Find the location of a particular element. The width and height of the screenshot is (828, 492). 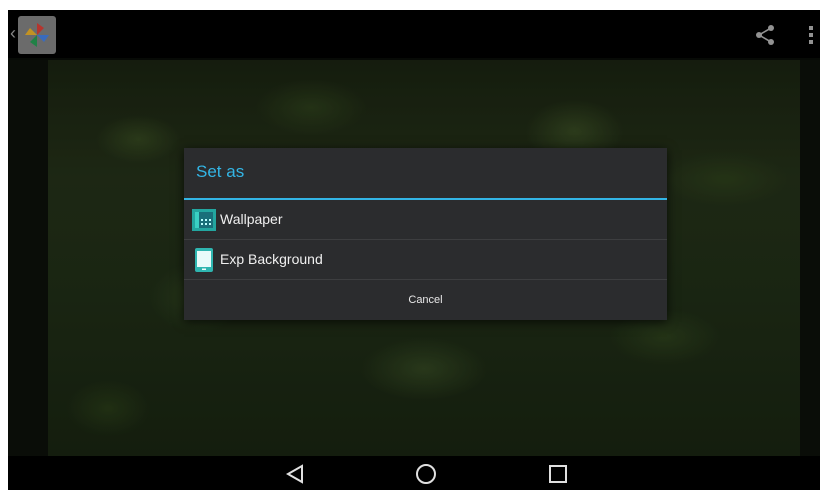

option-wallpaper: Wallpaper is located at coordinates (425, 220).